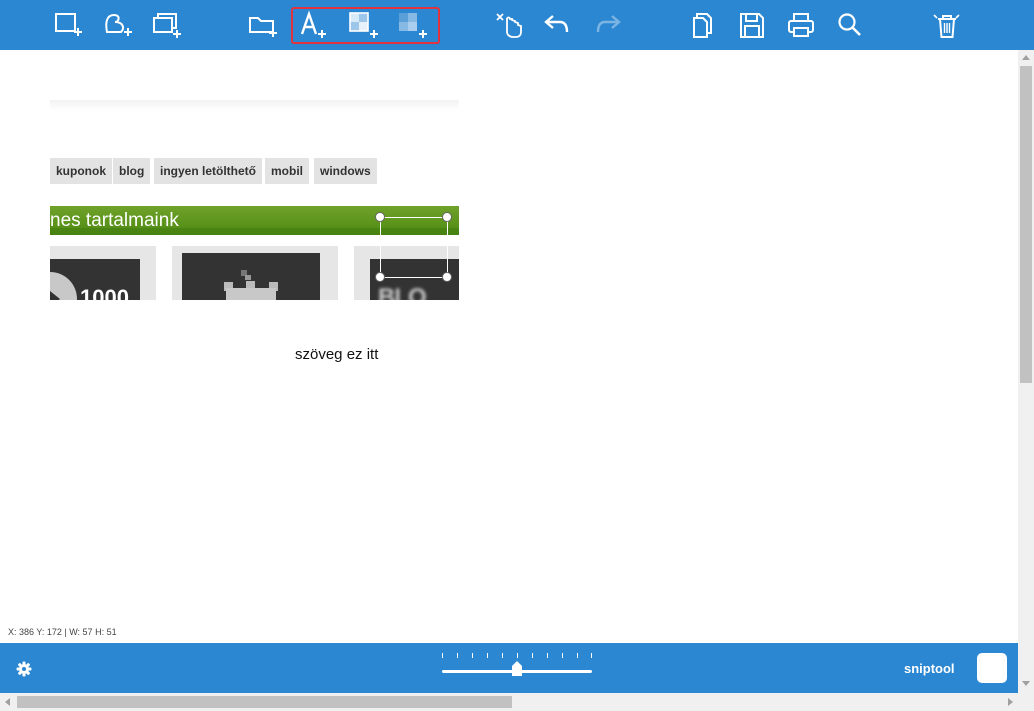 Image resolution: width=1034 pixels, height=711 pixels. What do you see at coordinates (517, 702) in the screenshot?
I see `horizontal-scrollbar` at bounding box center [517, 702].